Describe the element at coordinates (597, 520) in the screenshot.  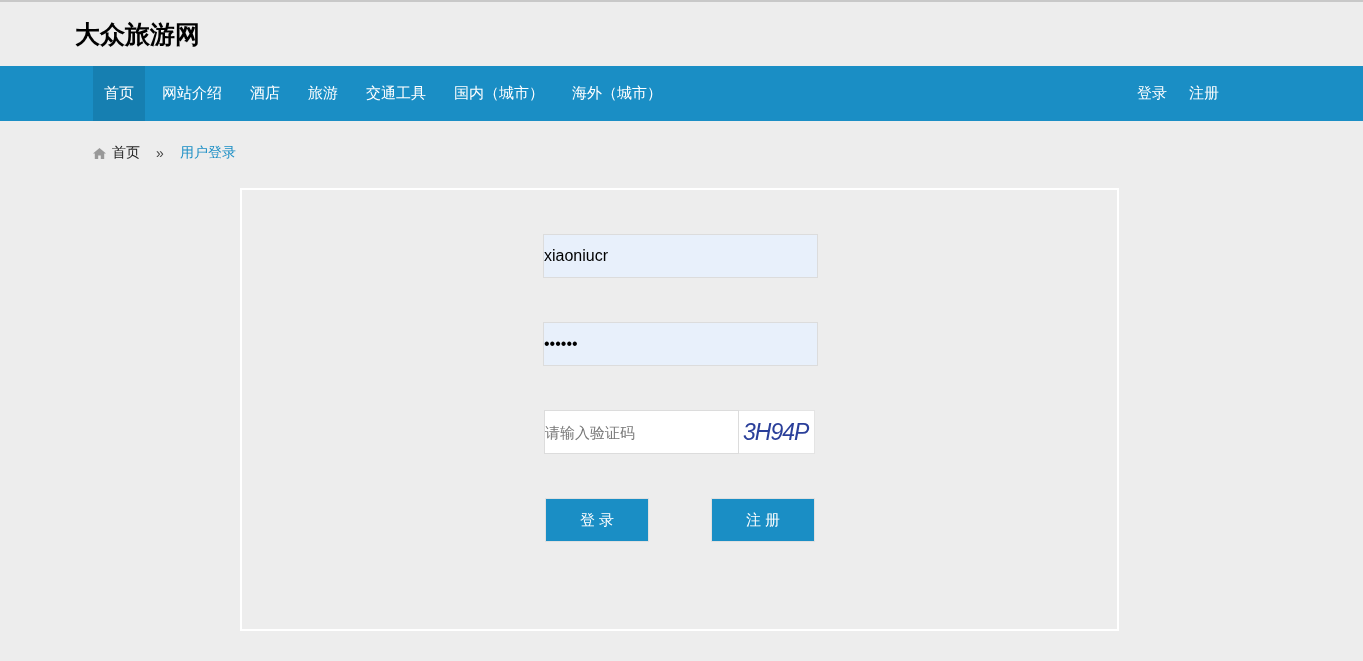
I see `login-button: 登 录` at that location.